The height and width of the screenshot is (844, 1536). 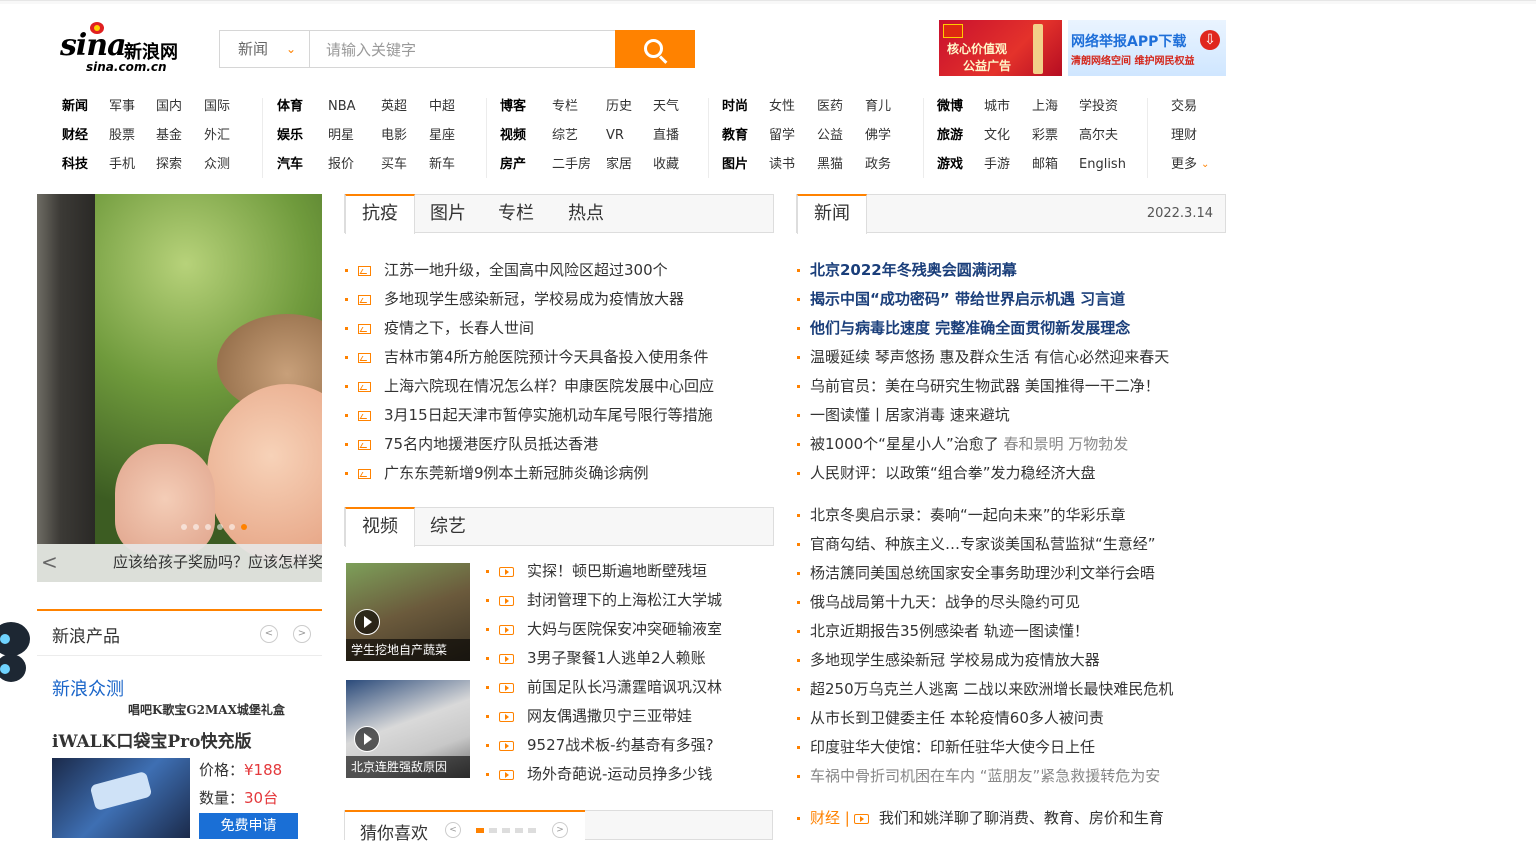 What do you see at coordinates (127, 48) in the screenshot?
I see `sina-logo: sina 新浪网 sina.com.cn` at bounding box center [127, 48].